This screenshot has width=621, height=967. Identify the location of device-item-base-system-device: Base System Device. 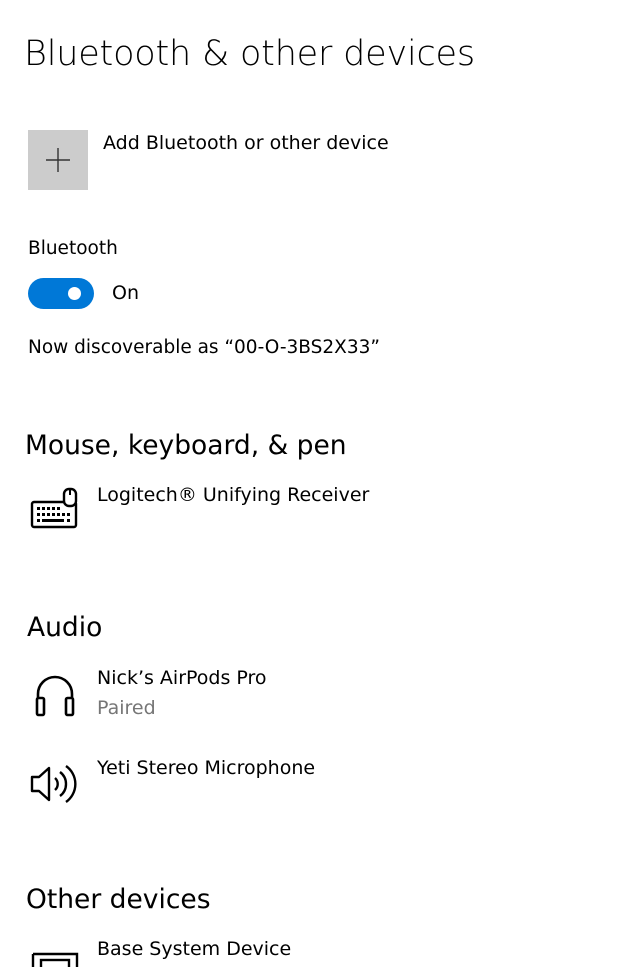
(310, 949).